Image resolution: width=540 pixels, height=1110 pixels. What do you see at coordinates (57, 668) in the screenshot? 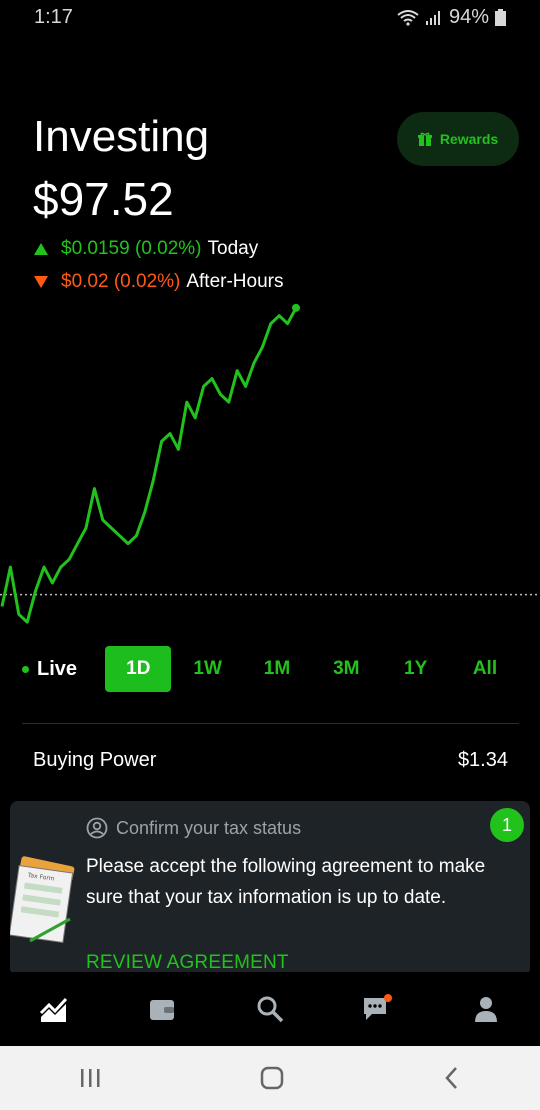
I see `live-label: Live` at bounding box center [57, 668].